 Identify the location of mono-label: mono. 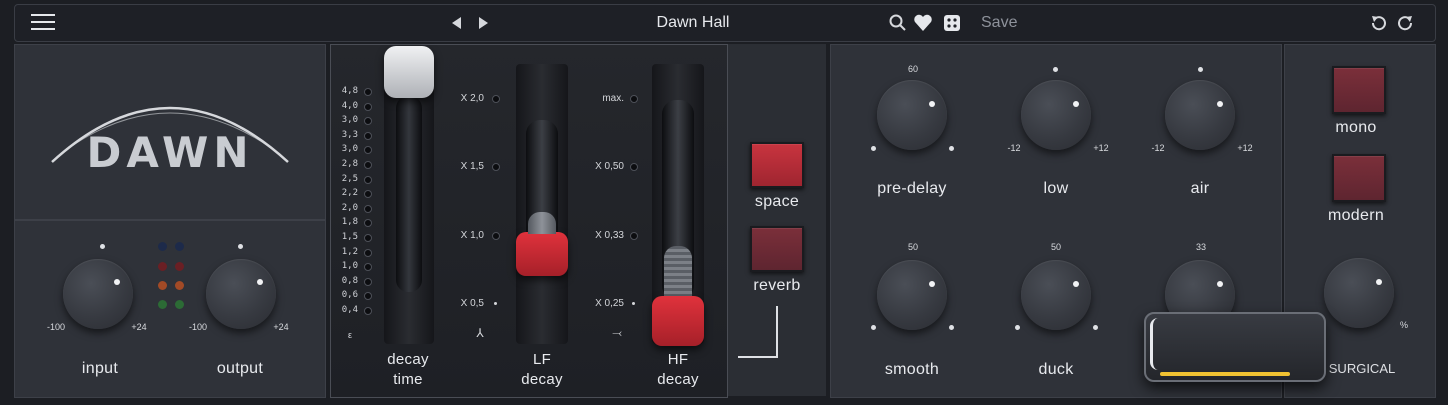
(1356, 127).